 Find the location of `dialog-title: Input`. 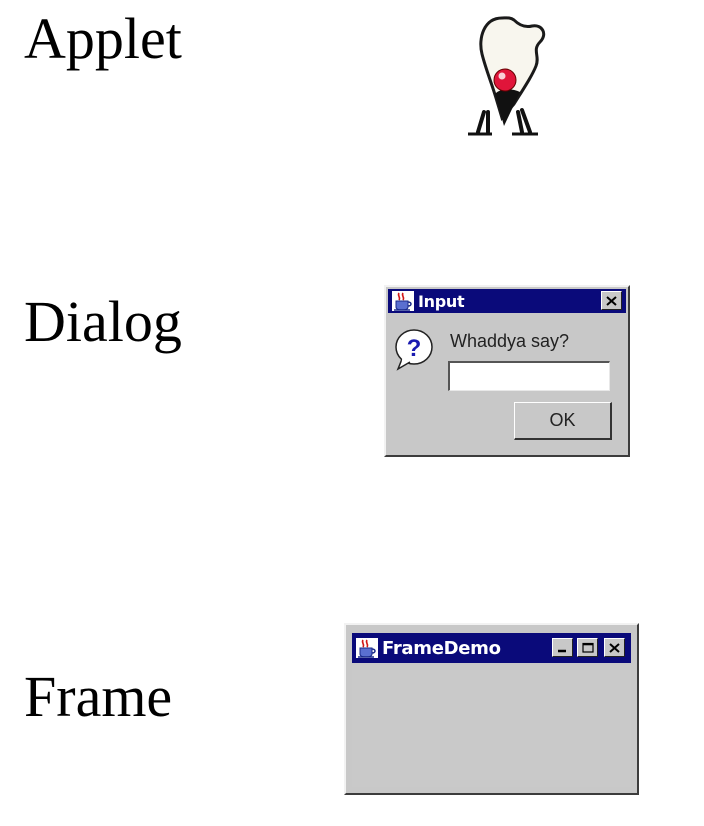

dialog-title: Input is located at coordinates (441, 301).